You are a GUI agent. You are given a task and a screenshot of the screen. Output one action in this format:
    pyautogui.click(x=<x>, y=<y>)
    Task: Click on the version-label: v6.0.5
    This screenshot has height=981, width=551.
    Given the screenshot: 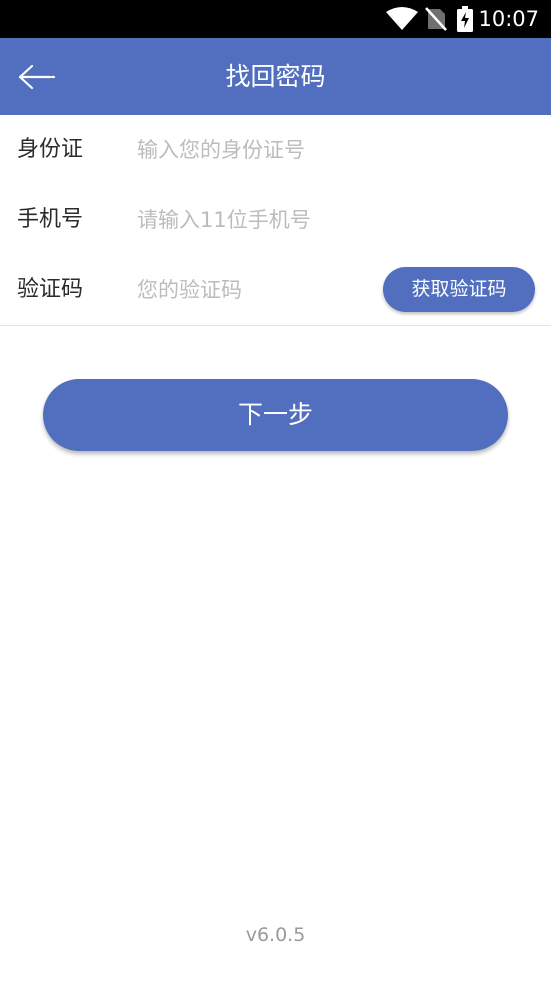 What is the action you would take?
    pyautogui.click(x=275, y=935)
    